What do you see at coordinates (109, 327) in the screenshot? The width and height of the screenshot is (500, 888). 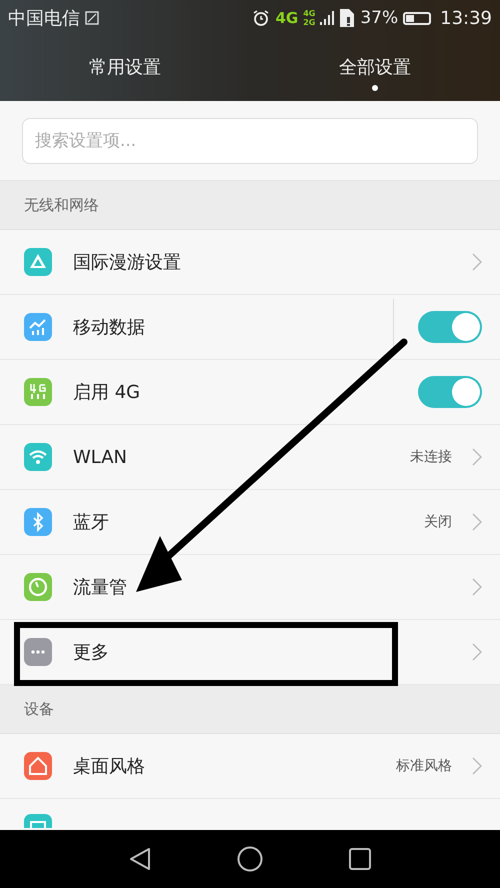 I see `setting-label: 移动数据` at bounding box center [109, 327].